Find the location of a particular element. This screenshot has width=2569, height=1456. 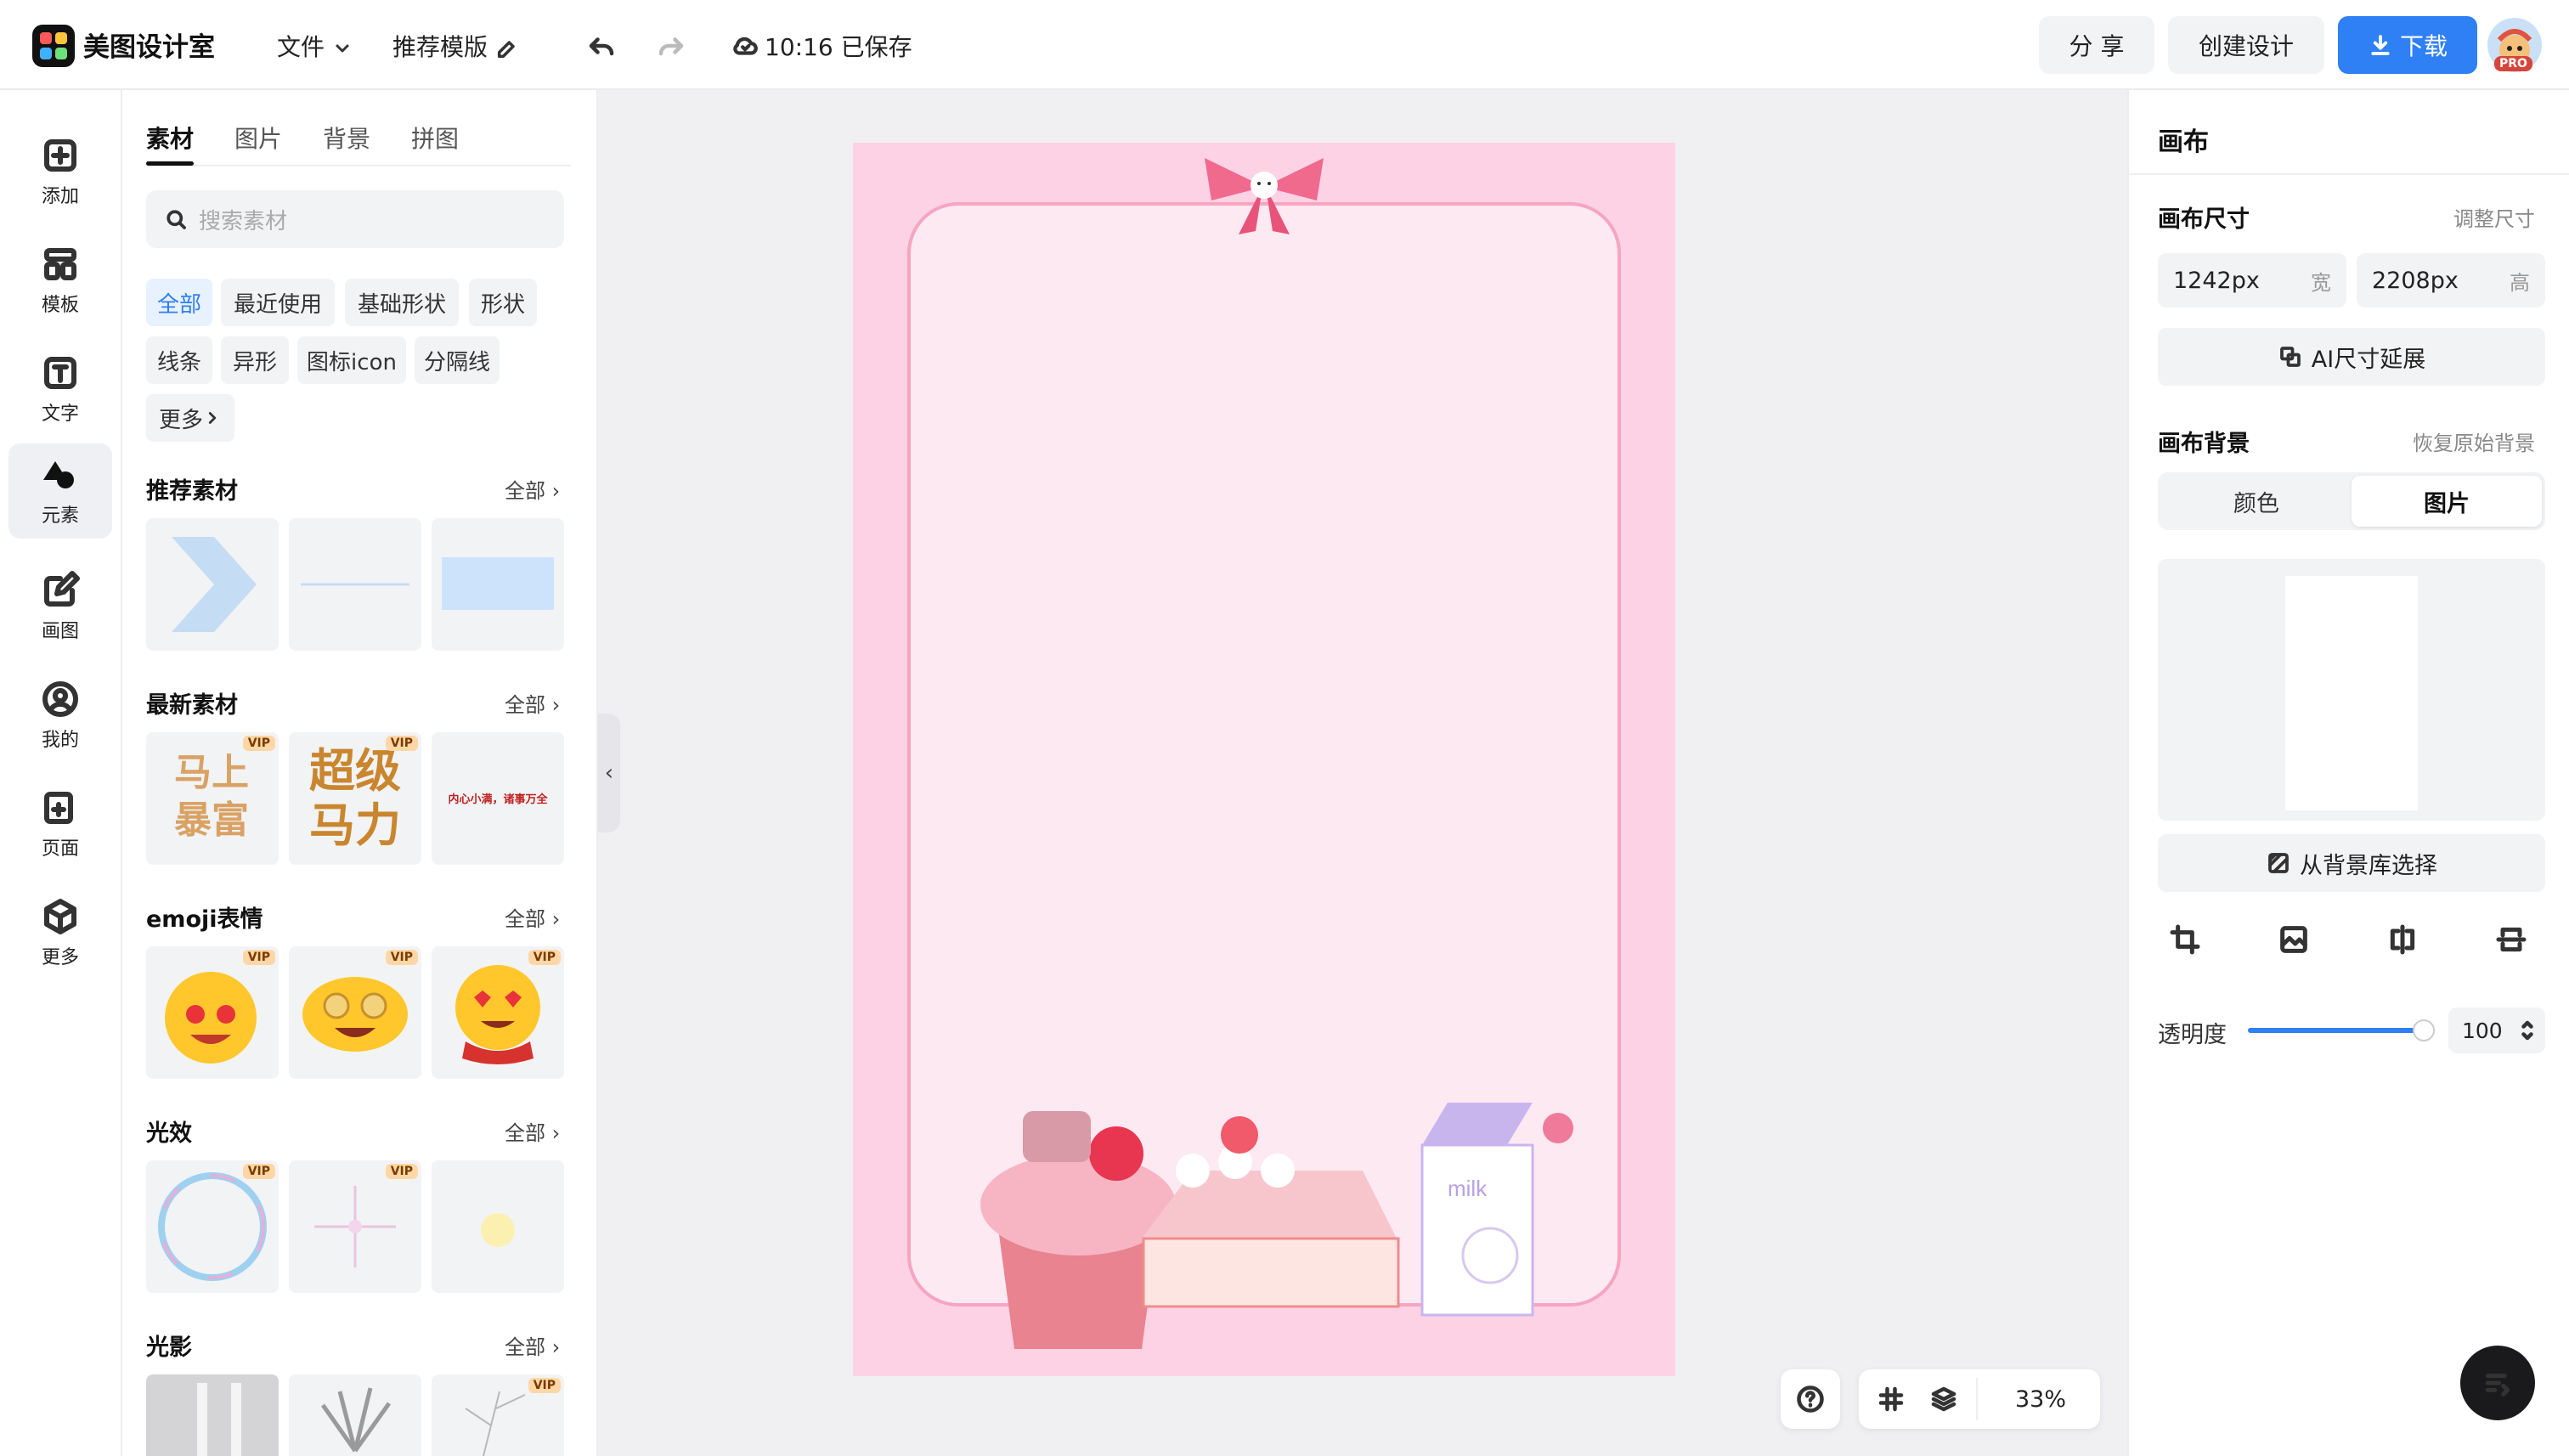

collapse-panel-button: ‹ is located at coordinates (609, 773).